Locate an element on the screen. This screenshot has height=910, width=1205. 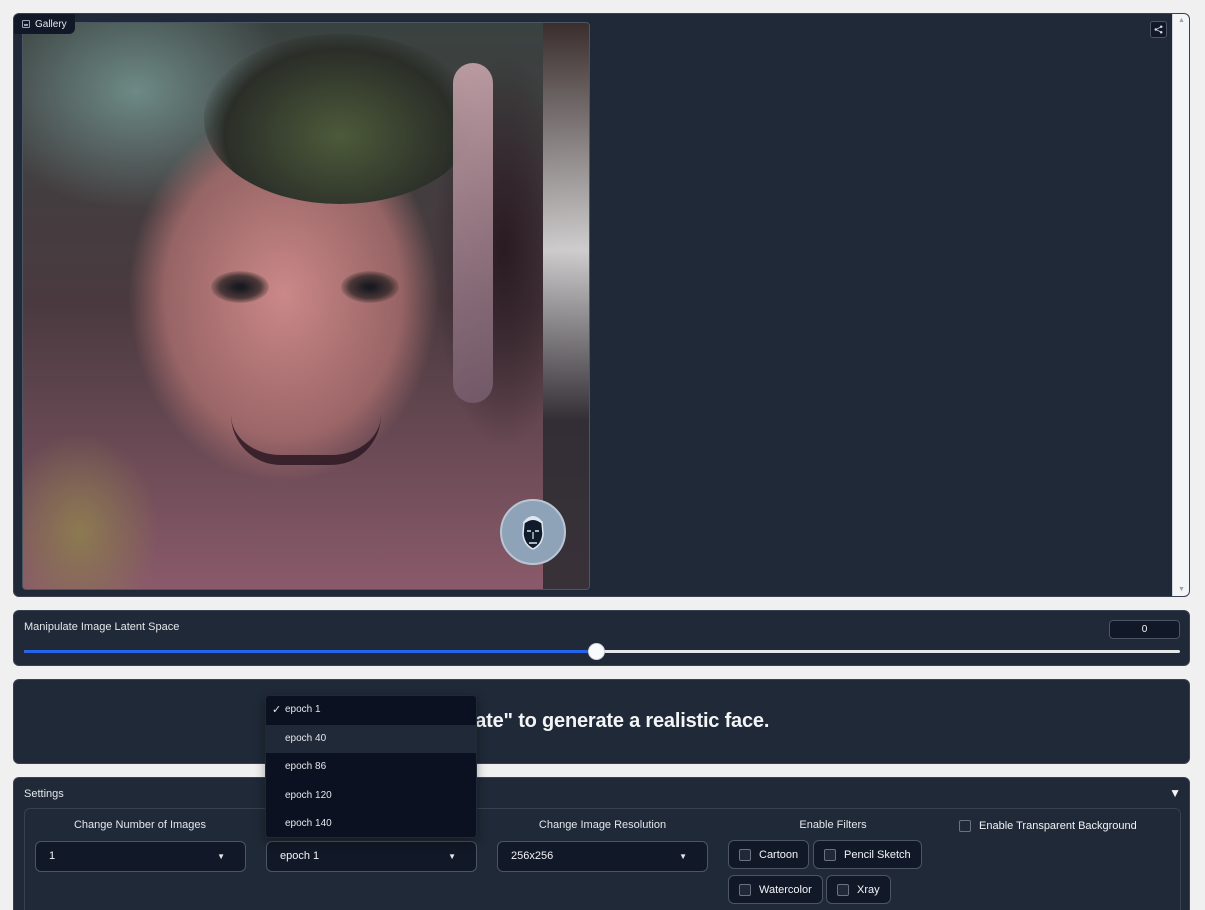
latent-slider-track is located at coordinates (602, 651).